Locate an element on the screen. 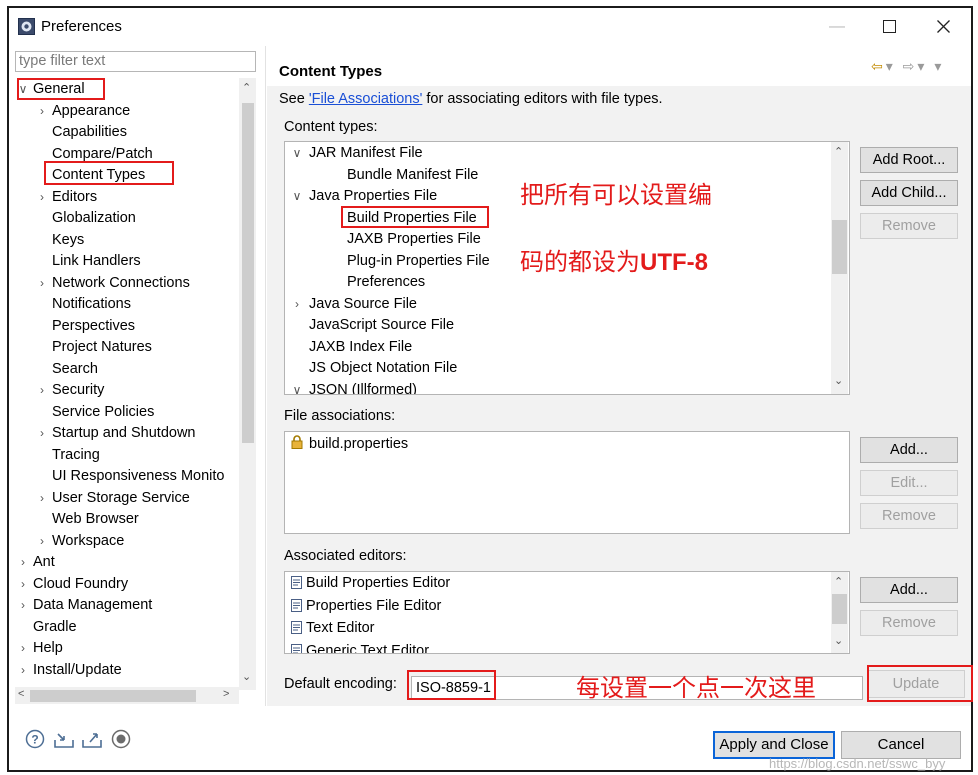  tree-item-label: User Storage Service is located at coordinates (121, 497).